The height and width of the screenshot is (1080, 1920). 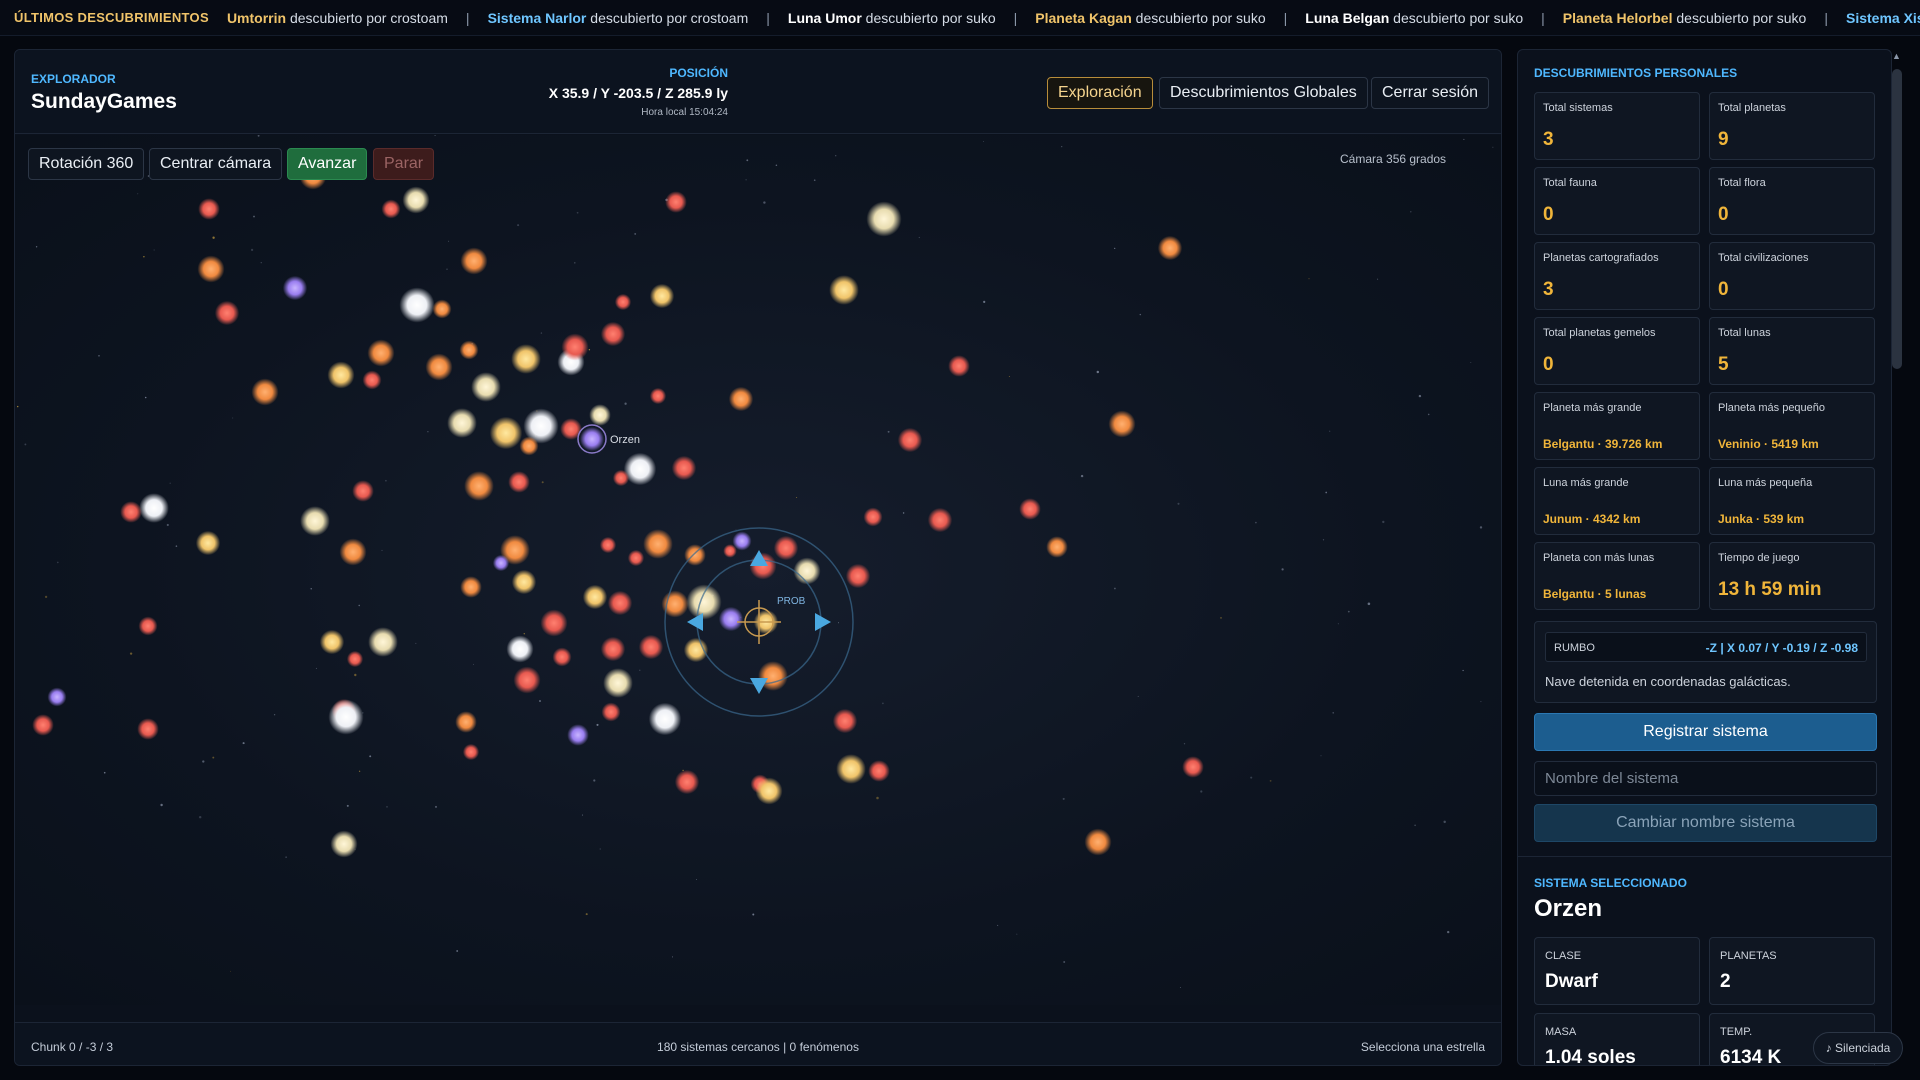 What do you see at coordinates (1705, 778) in the screenshot?
I see `system-name-input` at bounding box center [1705, 778].